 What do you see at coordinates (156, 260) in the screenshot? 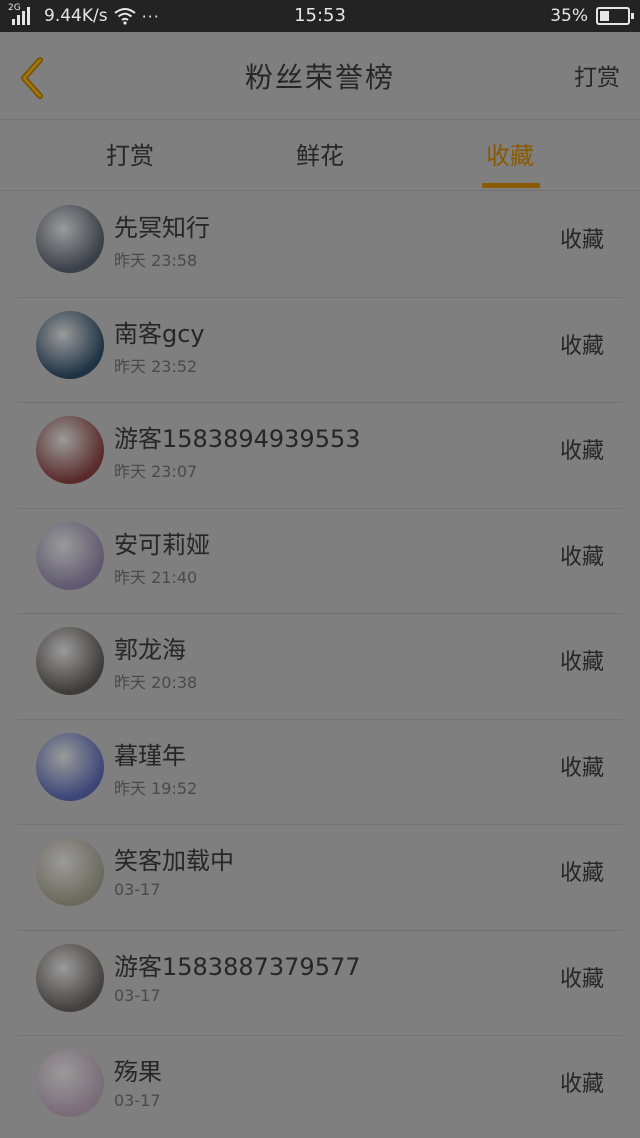
I see `timestamp: 昨天 23:58` at bounding box center [156, 260].